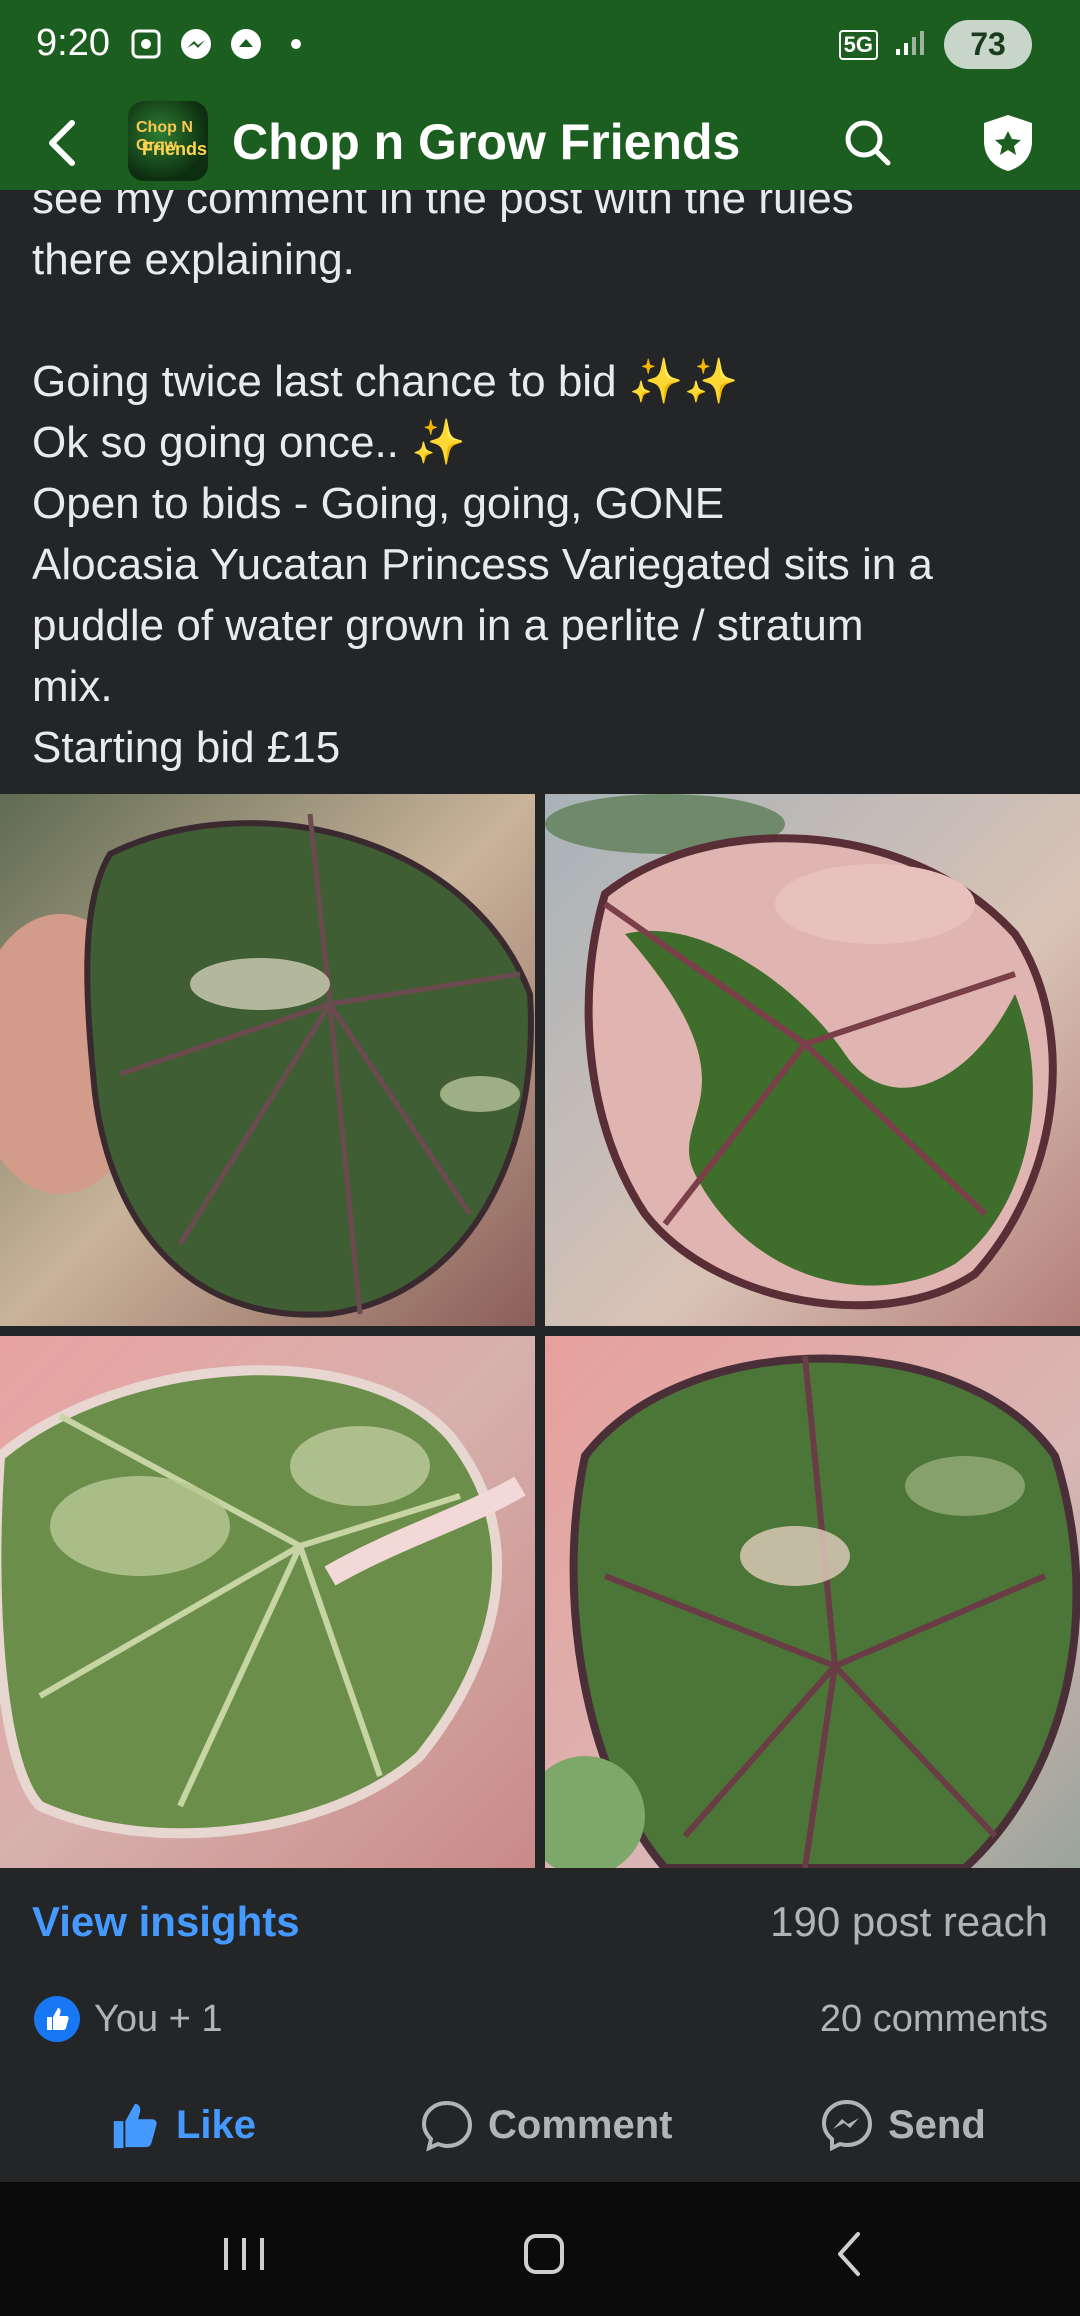 This screenshot has height=2316, width=1080. Describe the element at coordinates (847, 2125) in the screenshot. I see `messenger-send-icon` at that location.